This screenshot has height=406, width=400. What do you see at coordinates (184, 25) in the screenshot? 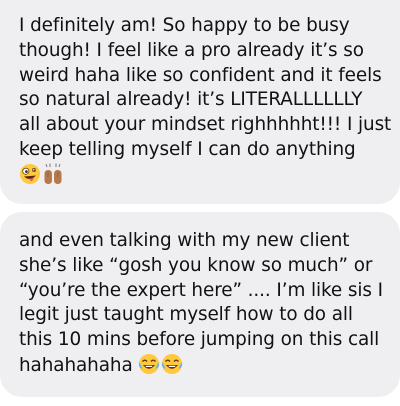
I see `message-line: I definitely am! So happy to be busy` at bounding box center [184, 25].